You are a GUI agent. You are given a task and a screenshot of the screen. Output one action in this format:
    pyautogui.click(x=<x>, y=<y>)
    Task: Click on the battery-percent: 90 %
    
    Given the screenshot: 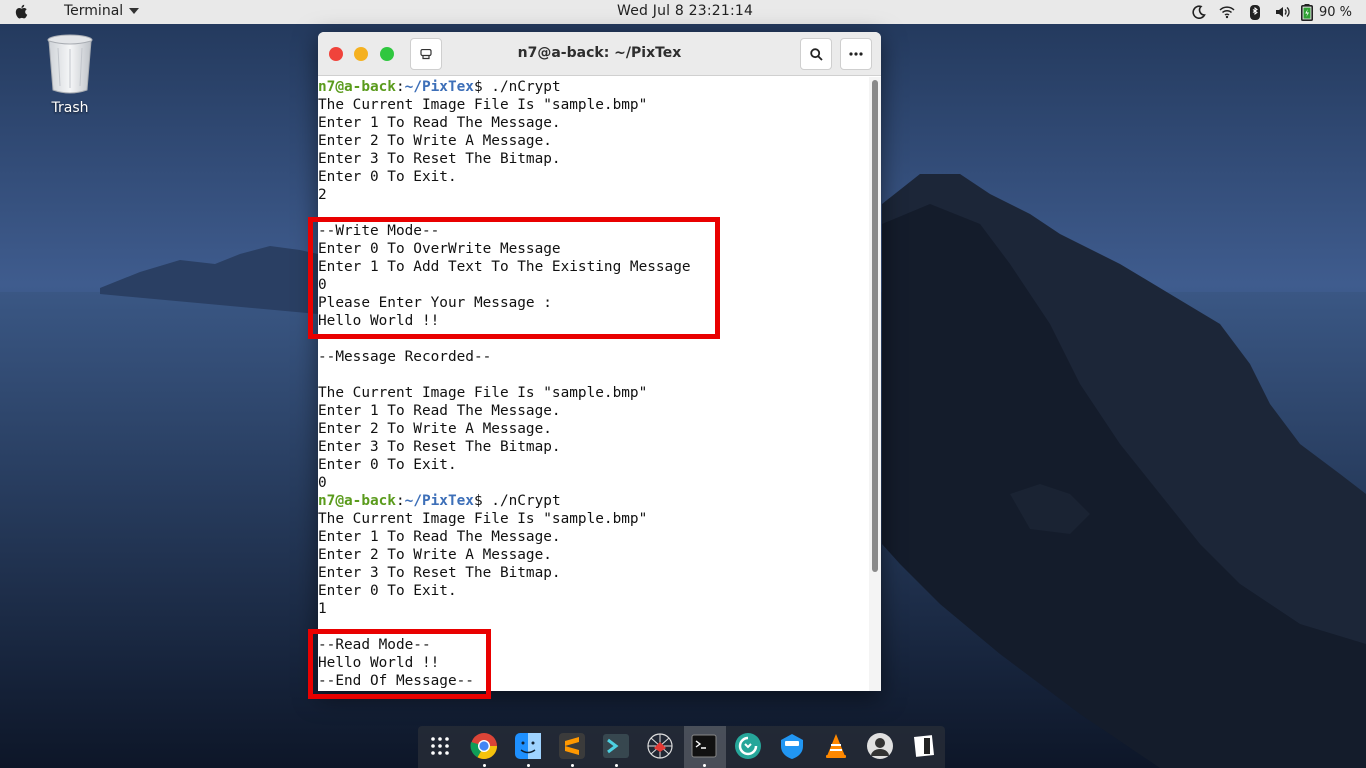 What is the action you would take?
    pyautogui.click(x=1335, y=12)
    